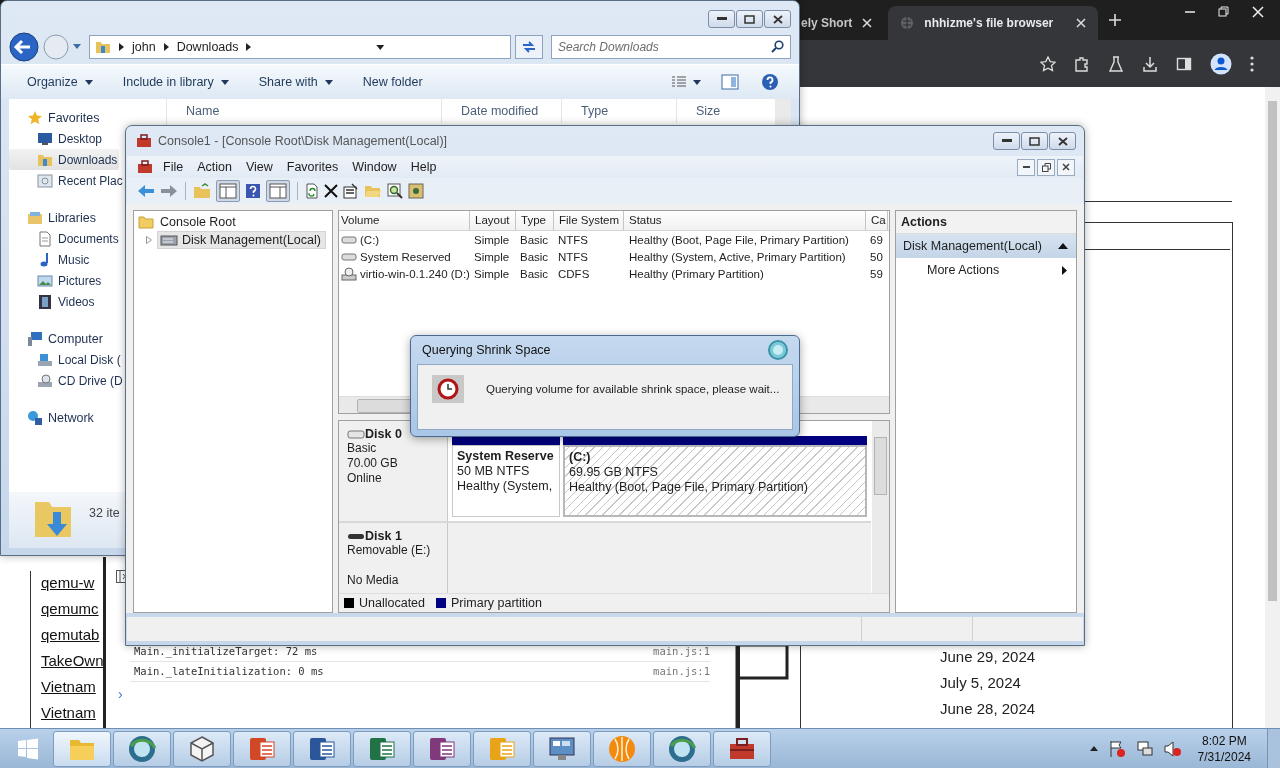 The image size is (1280, 768). I want to click on clock-date: 7/31/2024, so click(1224, 756).